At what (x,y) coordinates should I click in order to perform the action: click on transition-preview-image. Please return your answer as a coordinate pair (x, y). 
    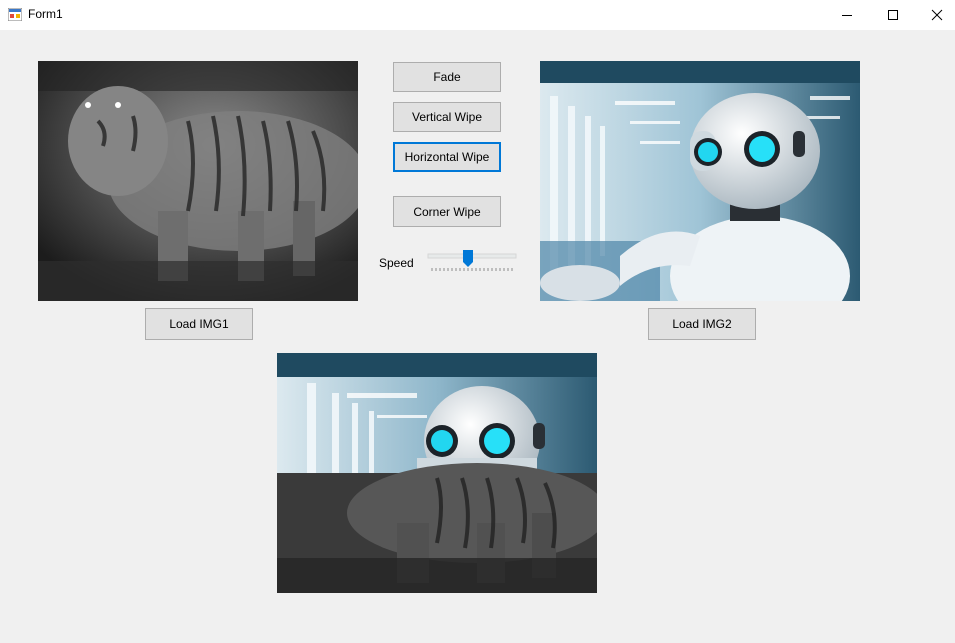
    Looking at the image, I should click on (437, 473).